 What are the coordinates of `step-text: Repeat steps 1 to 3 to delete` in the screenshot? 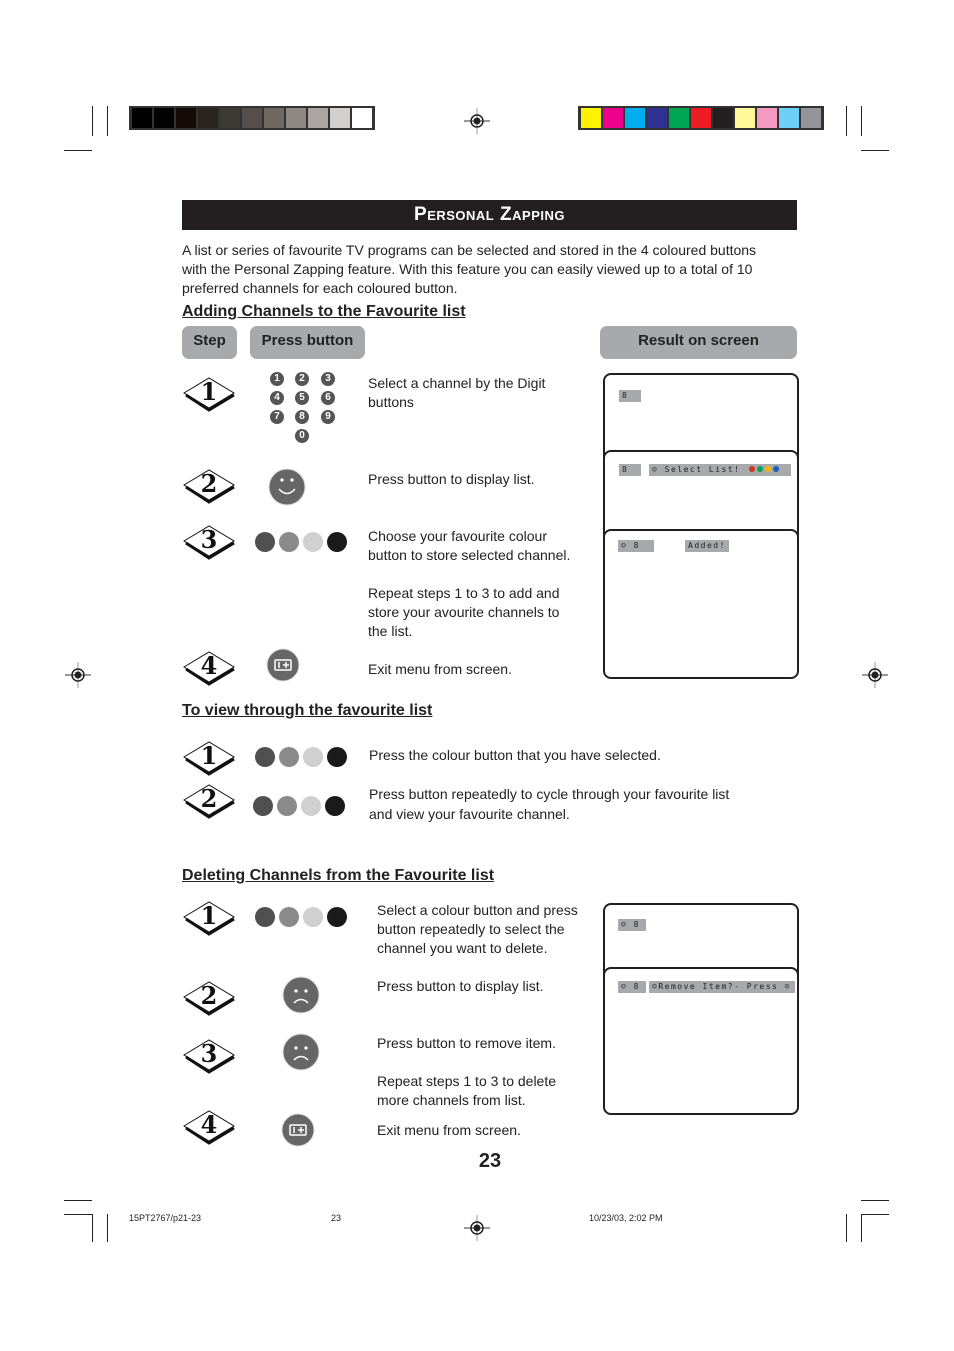 It's located at (467, 1081).